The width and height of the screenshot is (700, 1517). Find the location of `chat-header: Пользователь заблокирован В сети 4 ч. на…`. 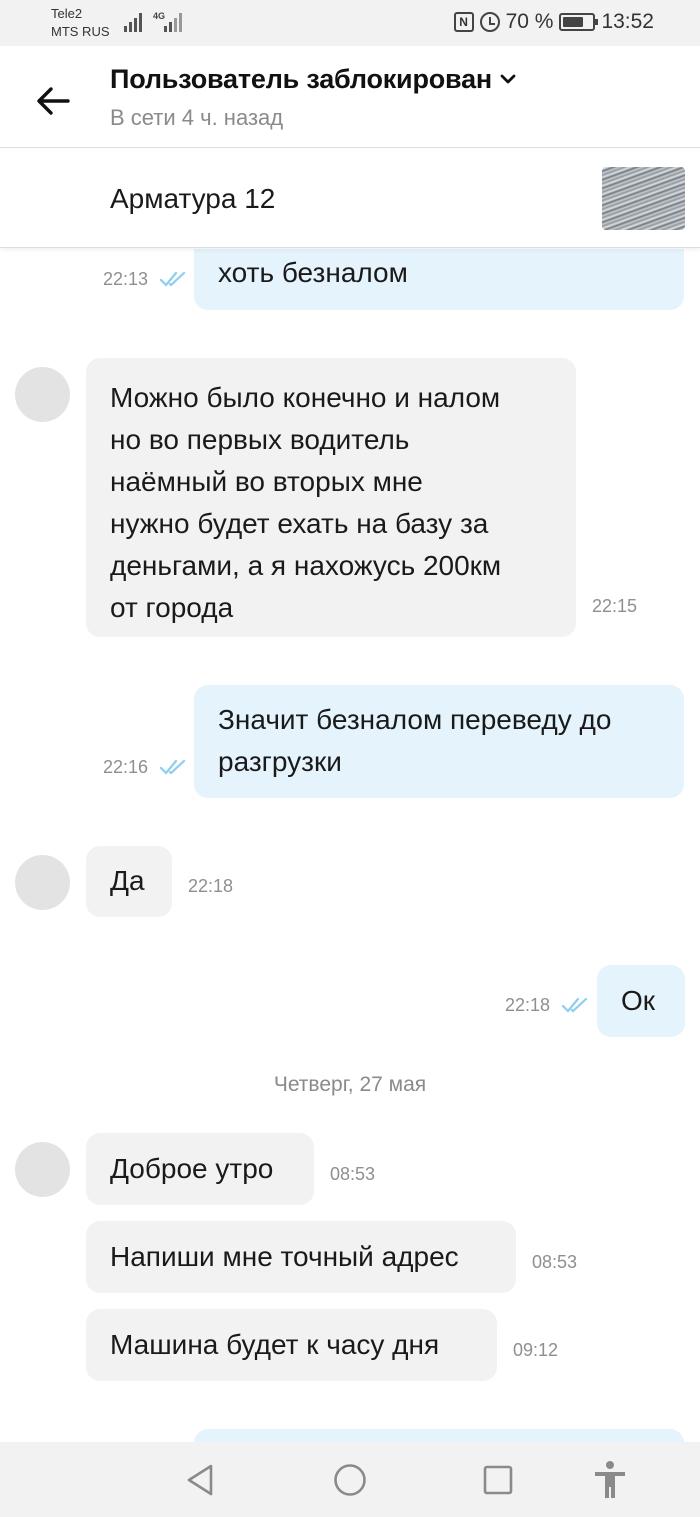

chat-header: Пользователь заблокирован В сети 4 ч. на… is located at coordinates (350, 97).